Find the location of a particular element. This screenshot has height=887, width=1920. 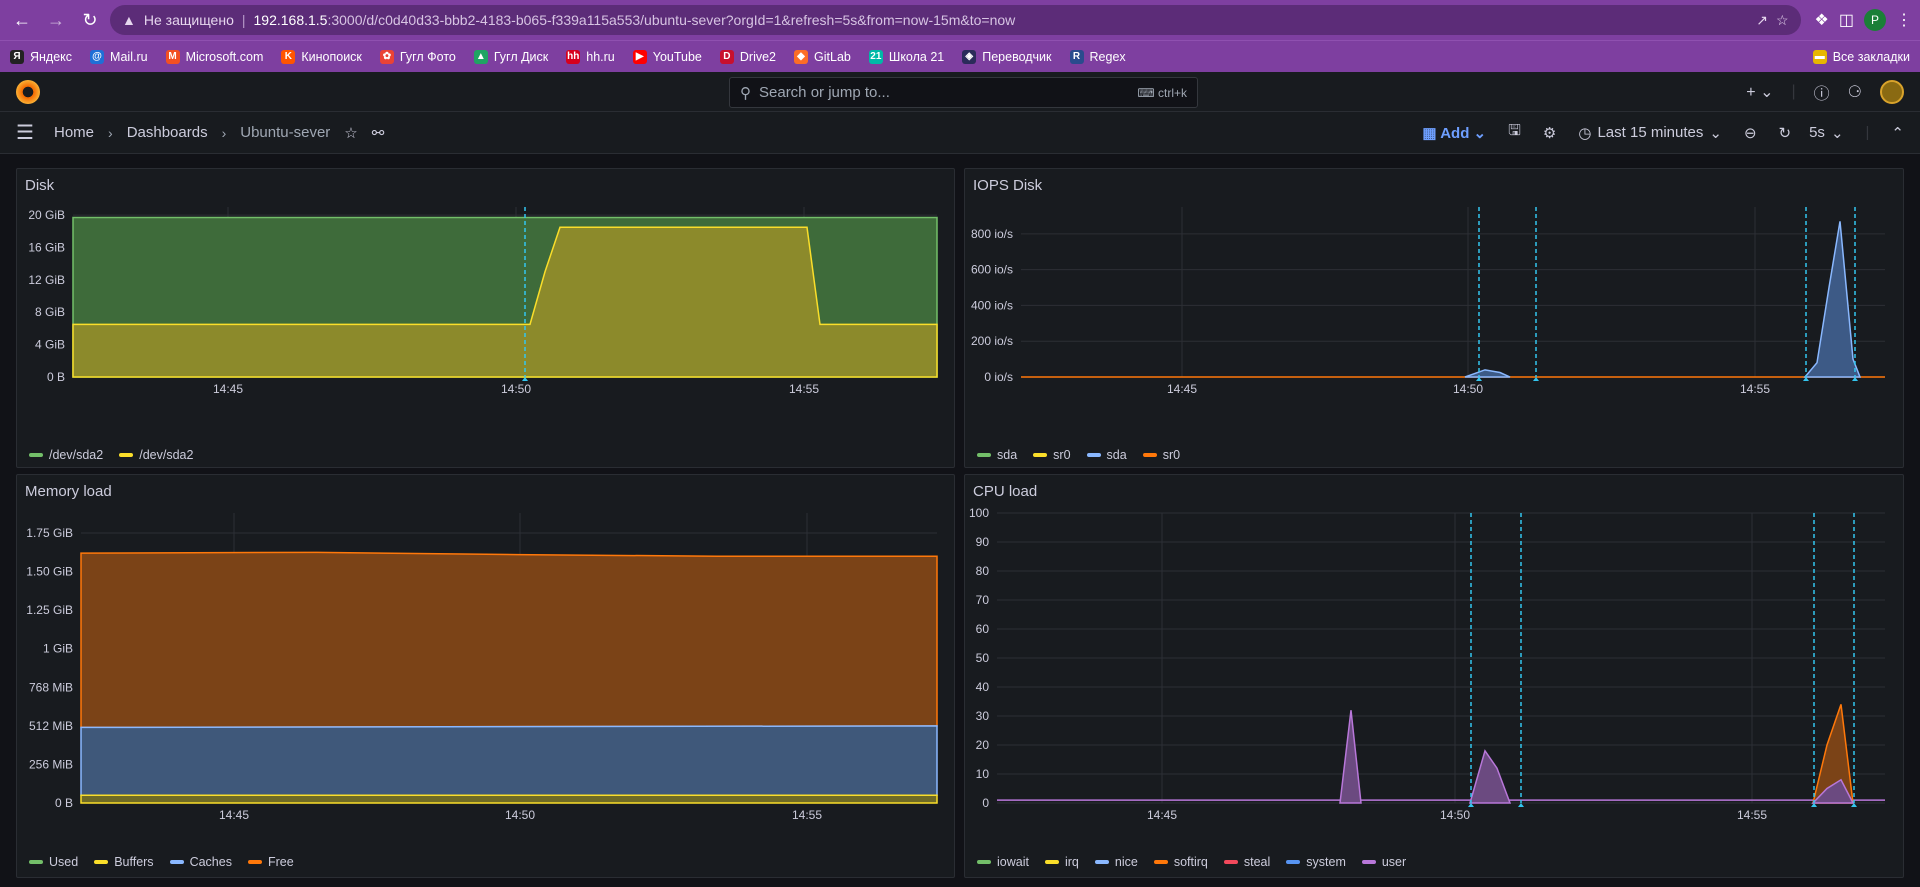

legend-item: Free is located at coordinates (270, 862).